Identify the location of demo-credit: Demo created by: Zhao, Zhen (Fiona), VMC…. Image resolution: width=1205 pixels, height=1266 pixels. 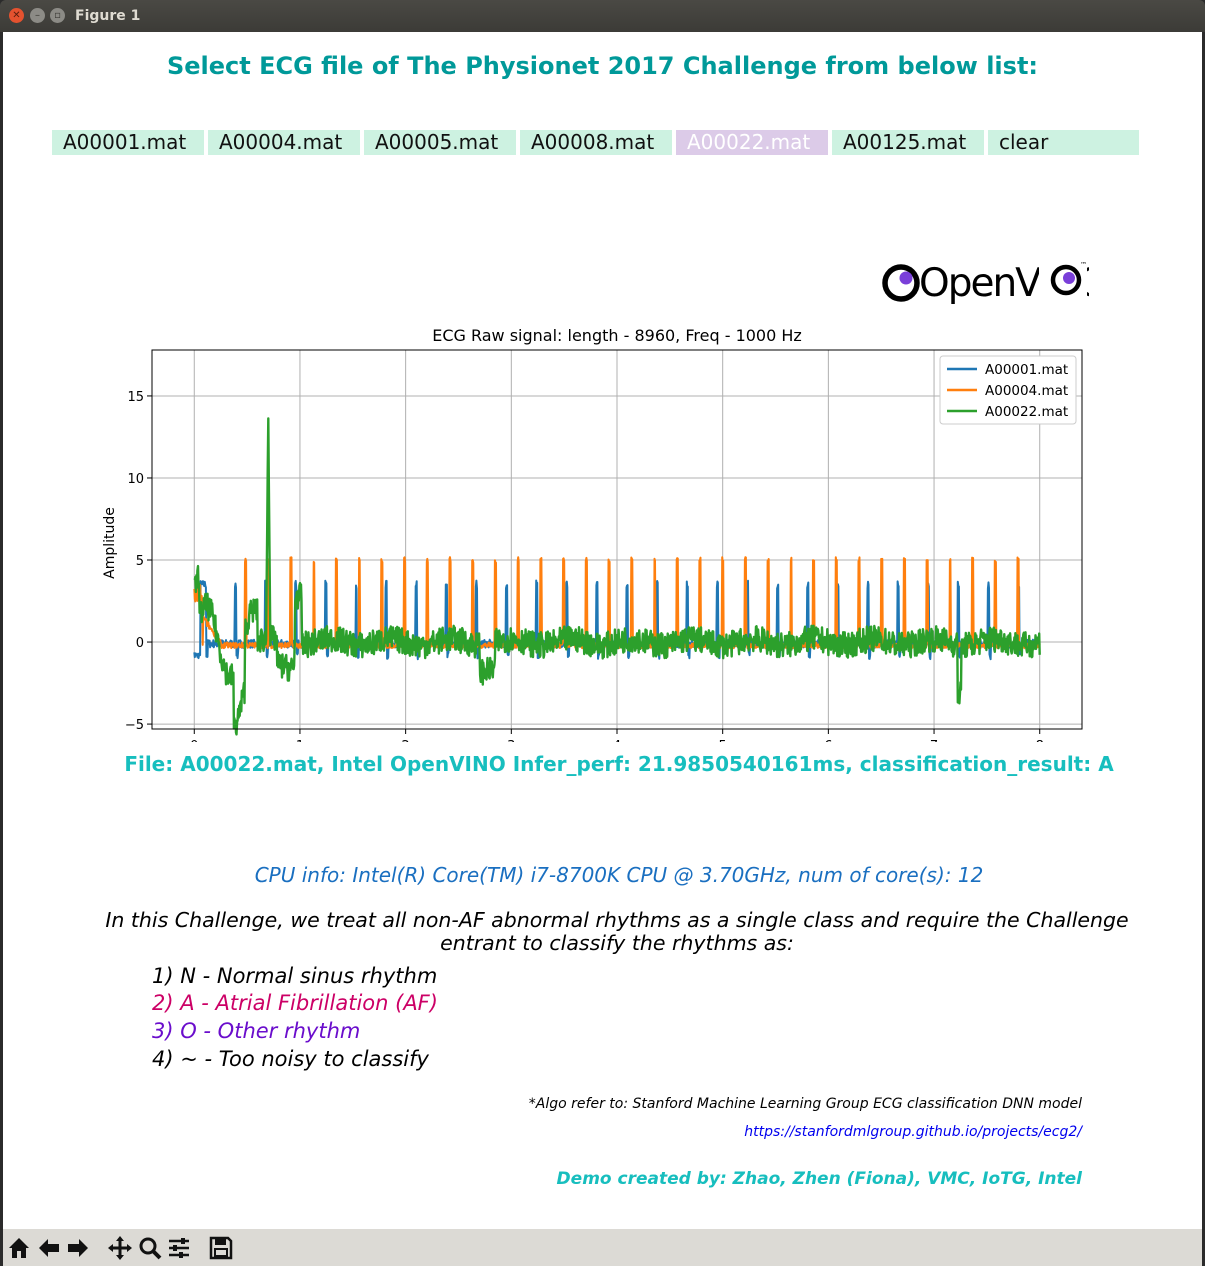
(819, 1179).